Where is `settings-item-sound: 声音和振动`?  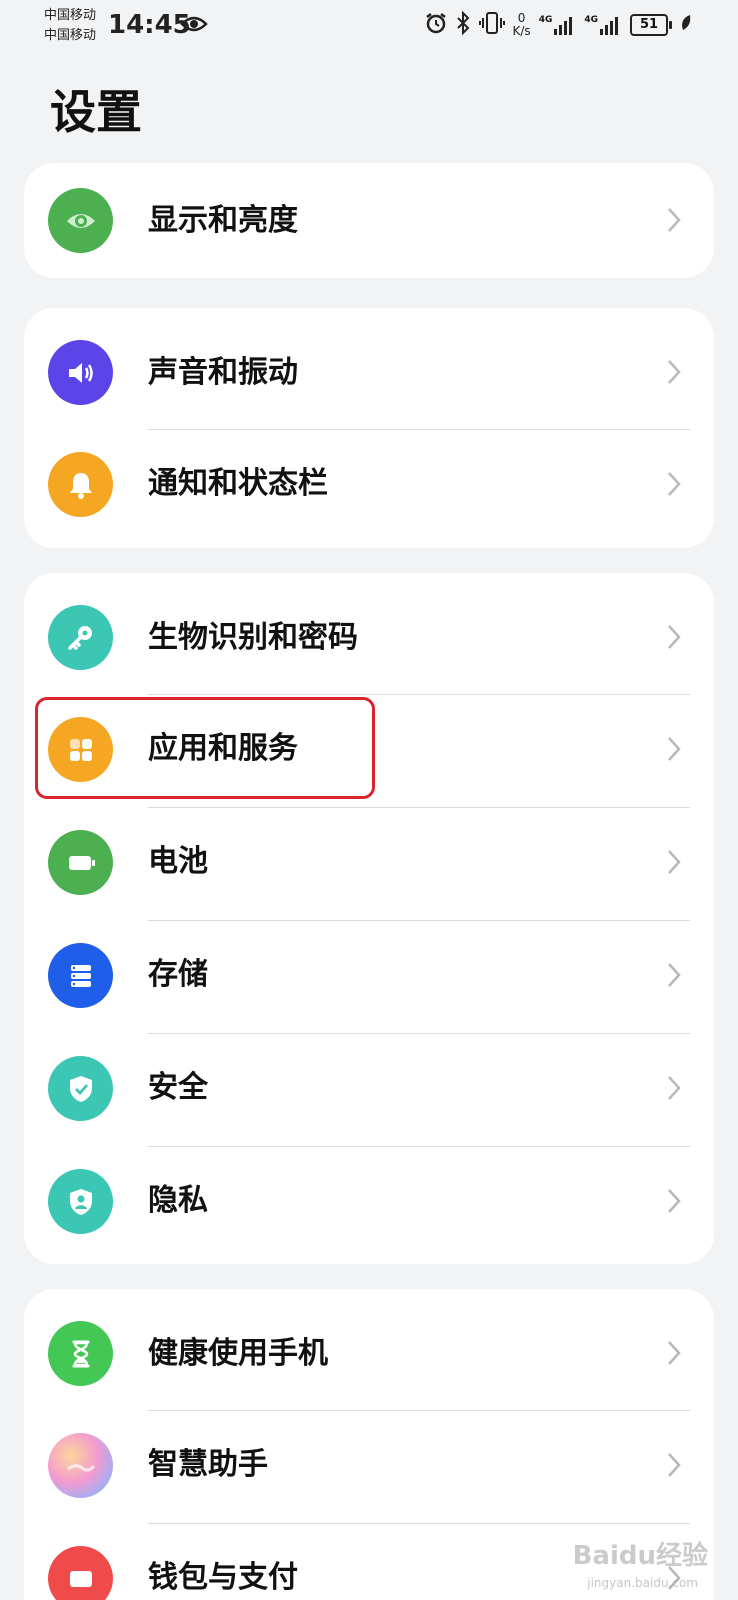
settings-item-sound: 声音和振动 is located at coordinates (369, 369).